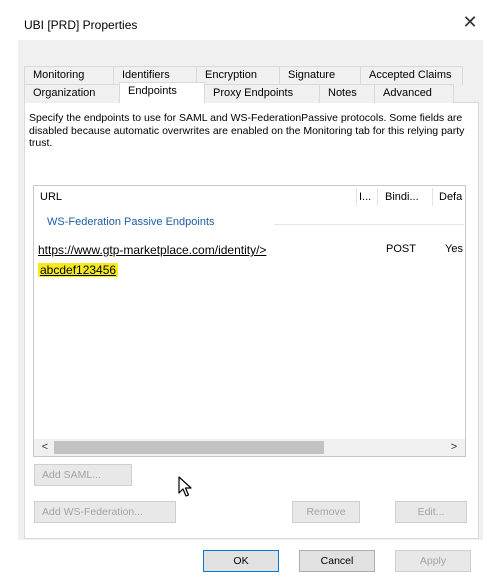 This screenshot has height=578, width=483. Describe the element at coordinates (433, 561) in the screenshot. I see `apply-button: Apply` at that location.